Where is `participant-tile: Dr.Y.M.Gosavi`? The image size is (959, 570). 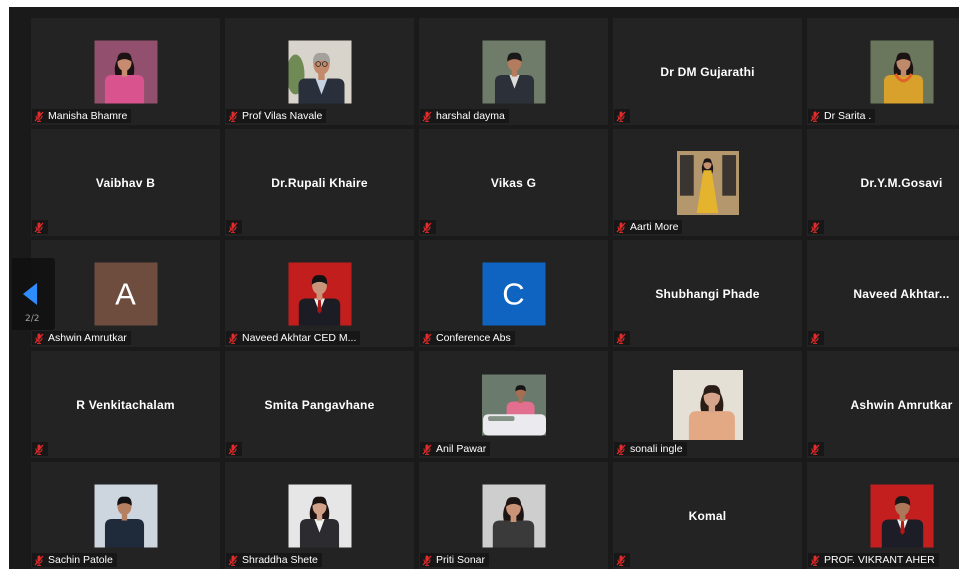 participant-tile: Dr.Y.M.Gosavi is located at coordinates (883, 182).